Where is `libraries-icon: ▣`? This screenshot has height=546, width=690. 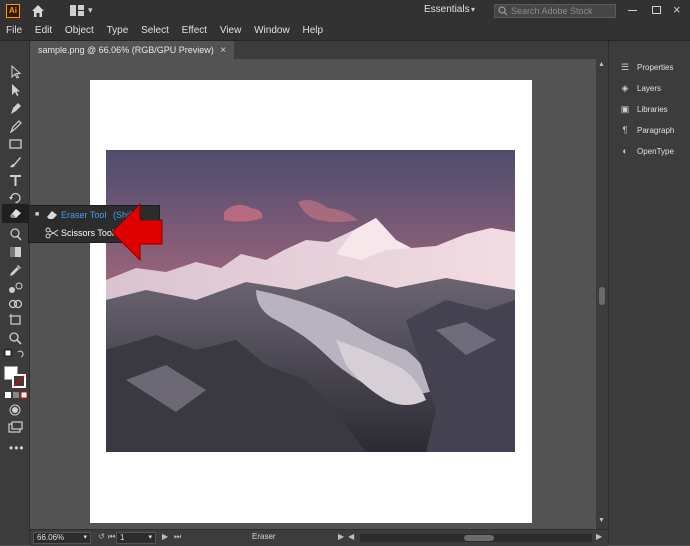 libraries-icon: ▣ is located at coordinates (625, 109).